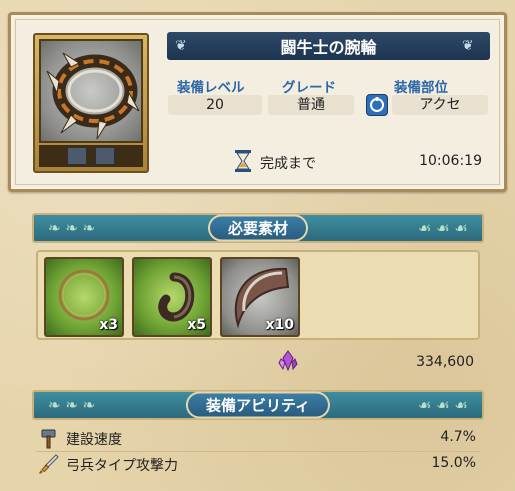  What do you see at coordinates (450, 161) in the screenshot?
I see `timer-value: 10:06:19` at bounding box center [450, 161].